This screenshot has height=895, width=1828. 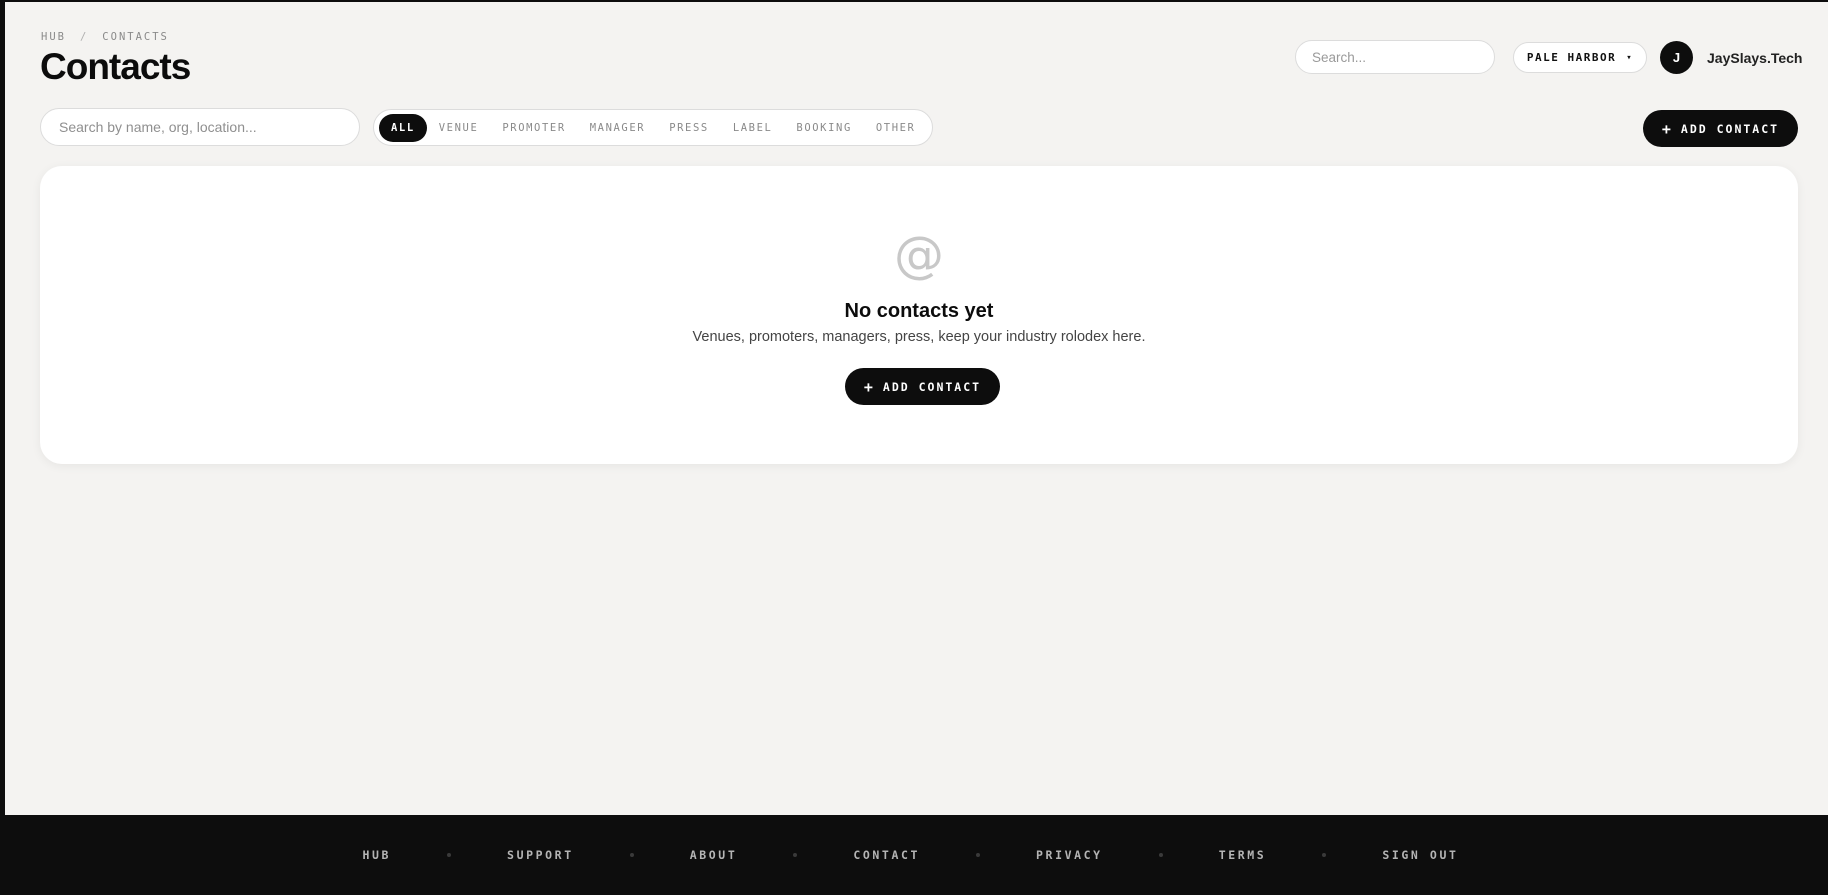 I want to click on add-contact-button: + ADD CONTACT, so click(x=1720, y=128).